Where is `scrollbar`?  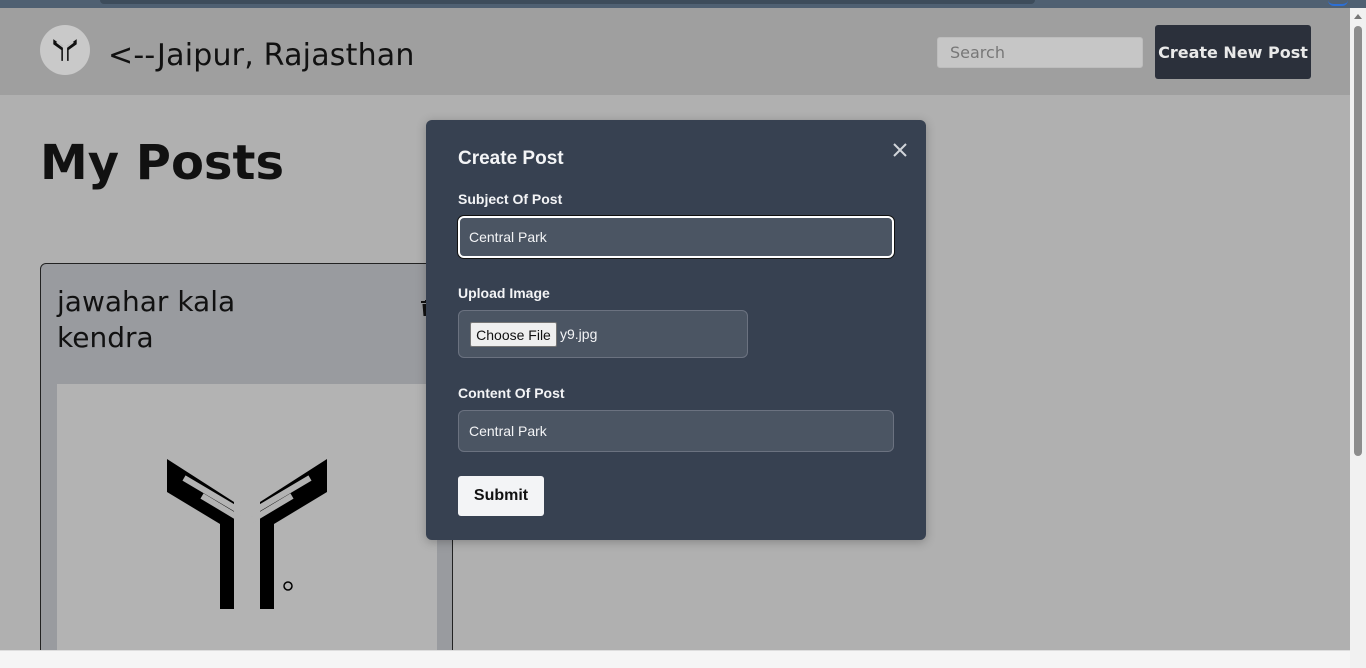
scrollbar is located at coordinates (1358, 338).